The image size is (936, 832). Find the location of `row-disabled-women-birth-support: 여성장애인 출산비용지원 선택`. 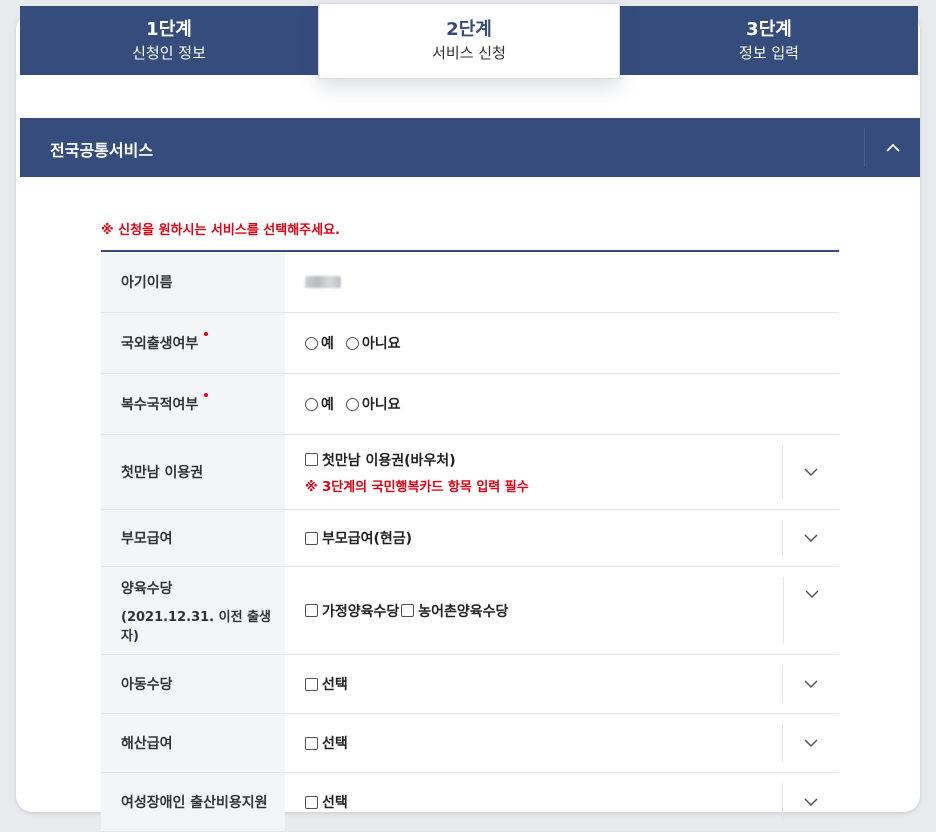

row-disabled-women-birth-support: 여성장애인 출산비용지원 선택 is located at coordinates (470, 802).